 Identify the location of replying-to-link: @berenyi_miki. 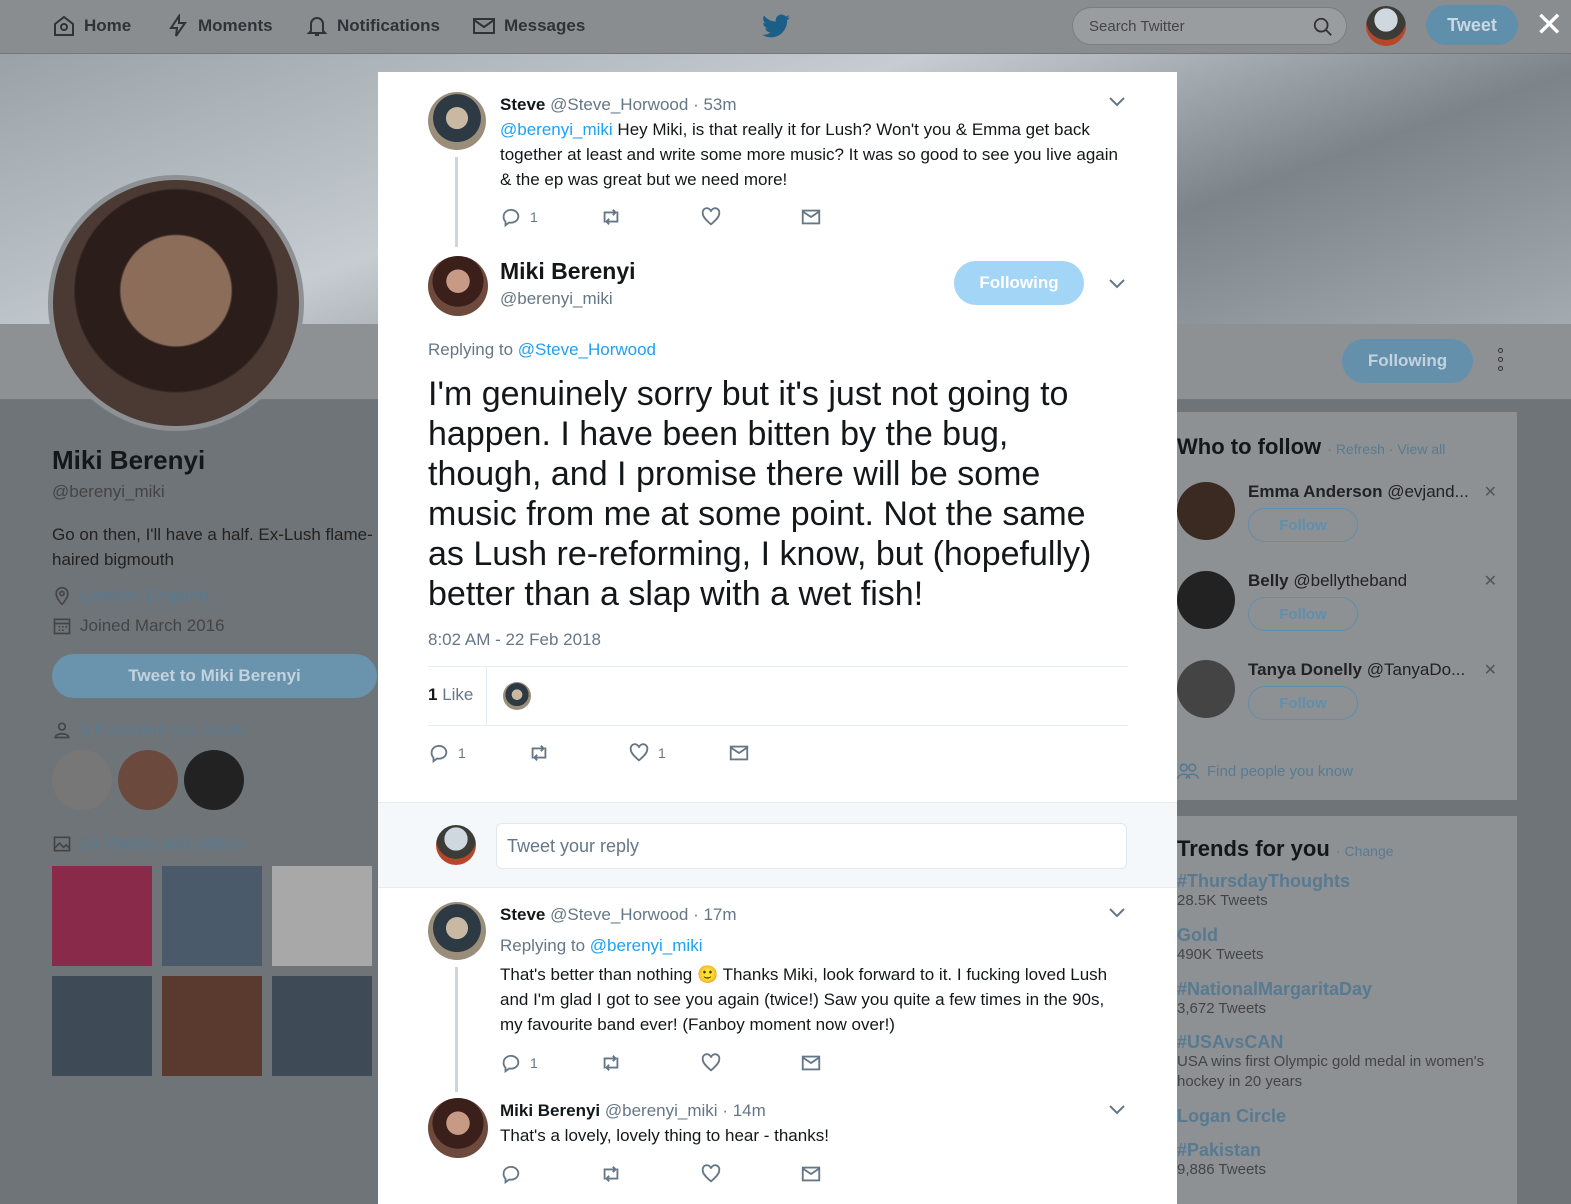
(646, 945).